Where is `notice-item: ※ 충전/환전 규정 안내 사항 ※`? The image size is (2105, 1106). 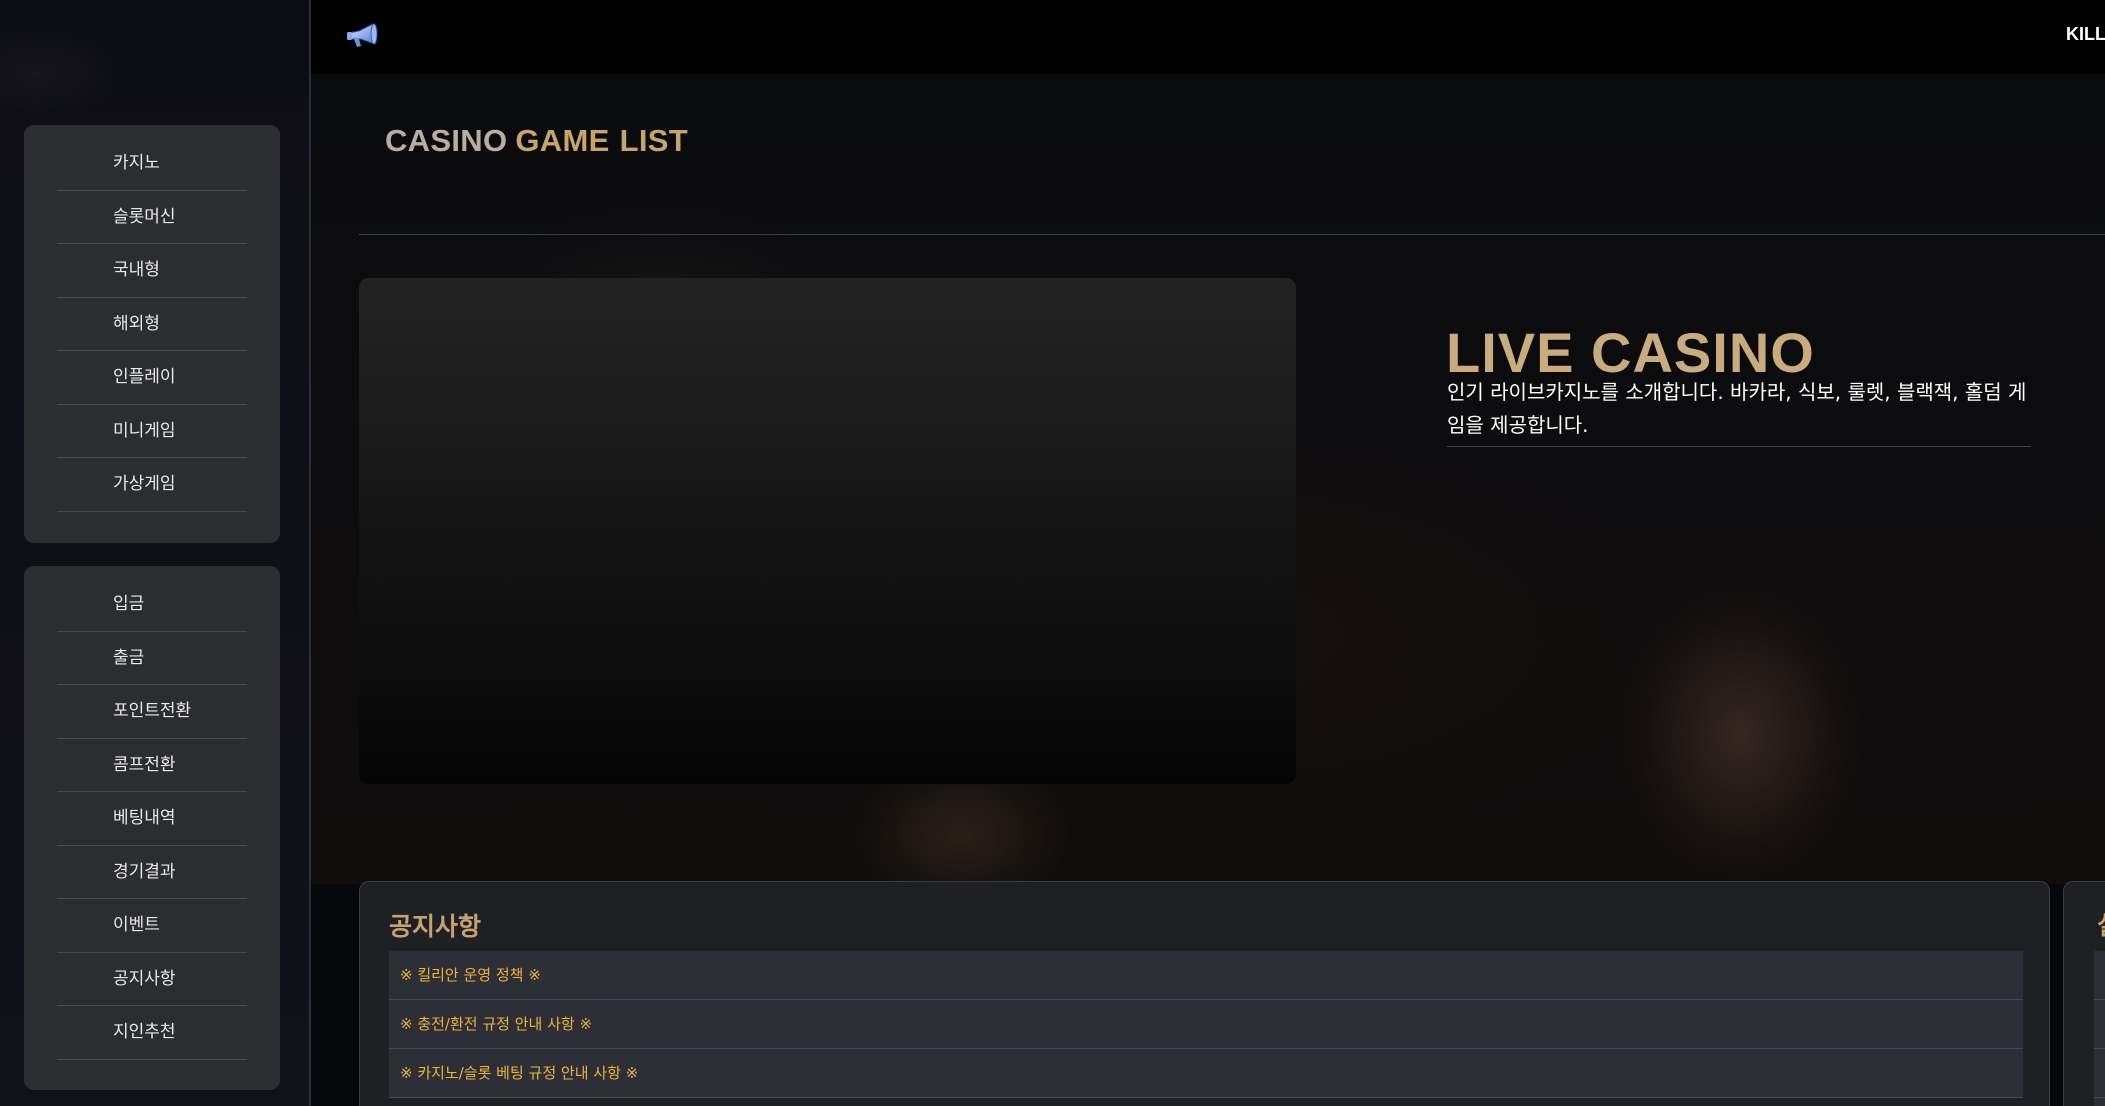
notice-item: ※ 충전/환전 규정 안내 사항 ※ is located at coordinates (1206, 1024).